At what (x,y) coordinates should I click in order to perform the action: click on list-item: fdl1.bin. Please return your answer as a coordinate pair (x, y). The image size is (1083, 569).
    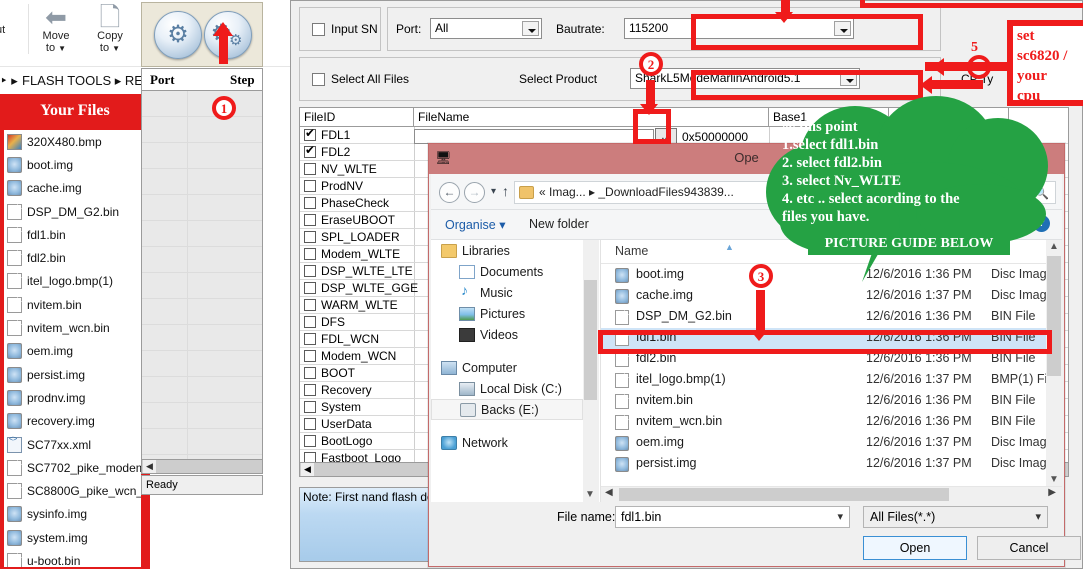
    Looking at the image, I should click on (72, 234).